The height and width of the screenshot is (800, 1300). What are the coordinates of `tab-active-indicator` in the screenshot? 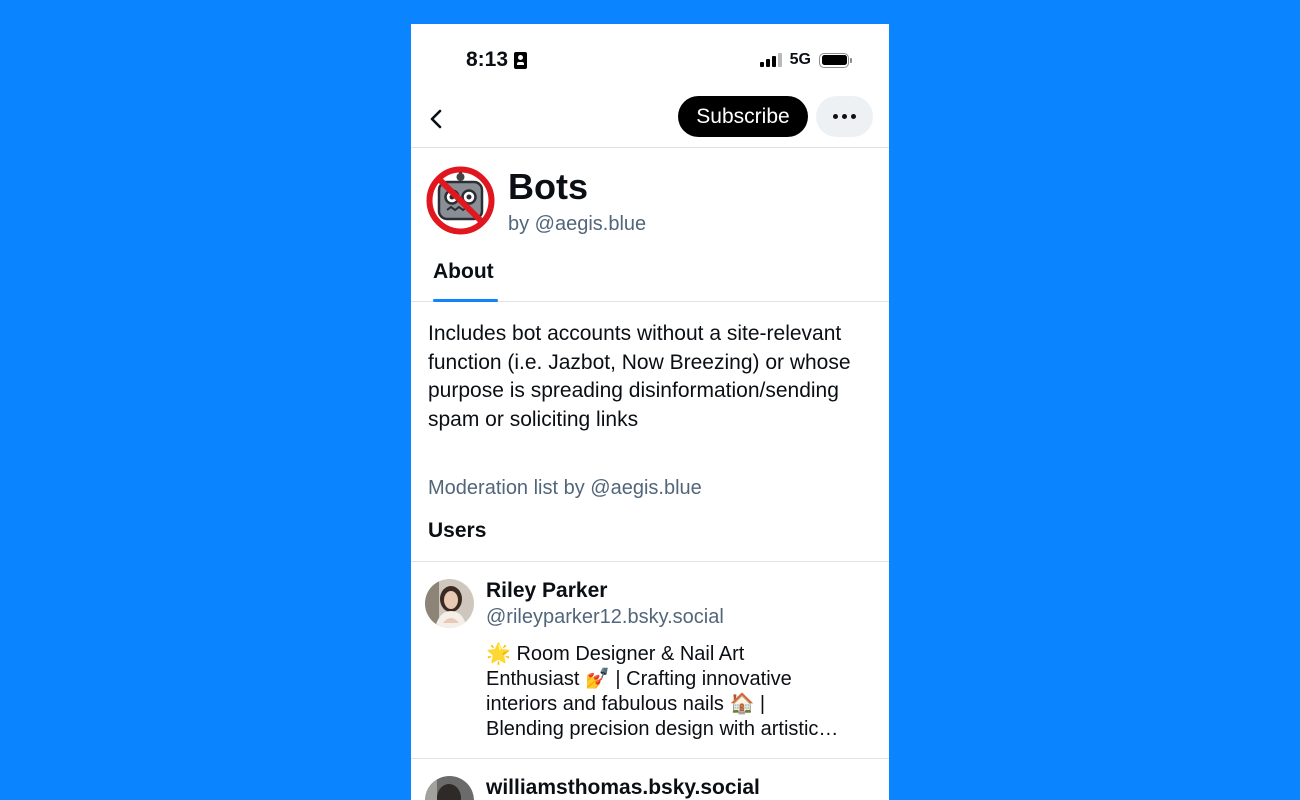 It's located at (465, 300).